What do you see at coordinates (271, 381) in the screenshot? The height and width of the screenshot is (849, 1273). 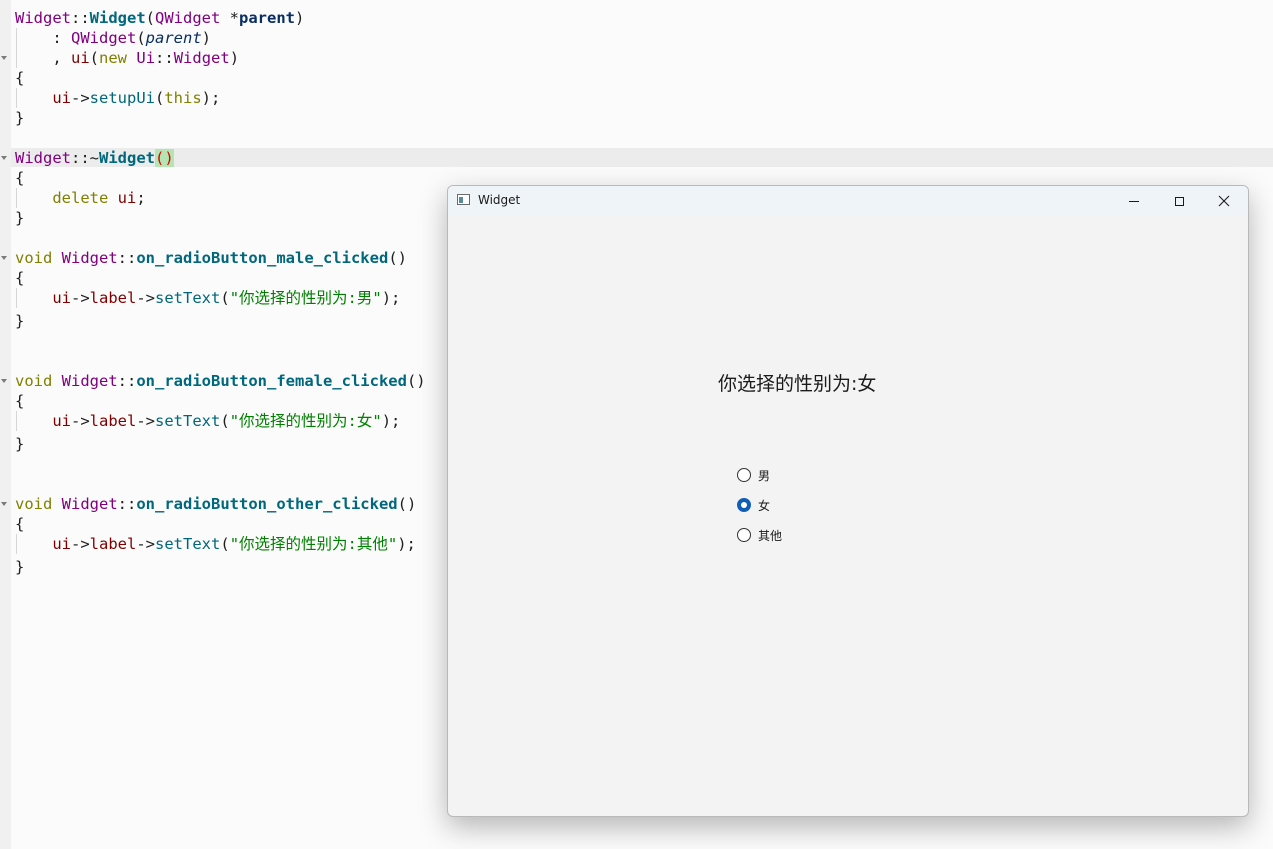 I see `code-token: on_radioButton_female_clicked` at bounding box center [271, 381].